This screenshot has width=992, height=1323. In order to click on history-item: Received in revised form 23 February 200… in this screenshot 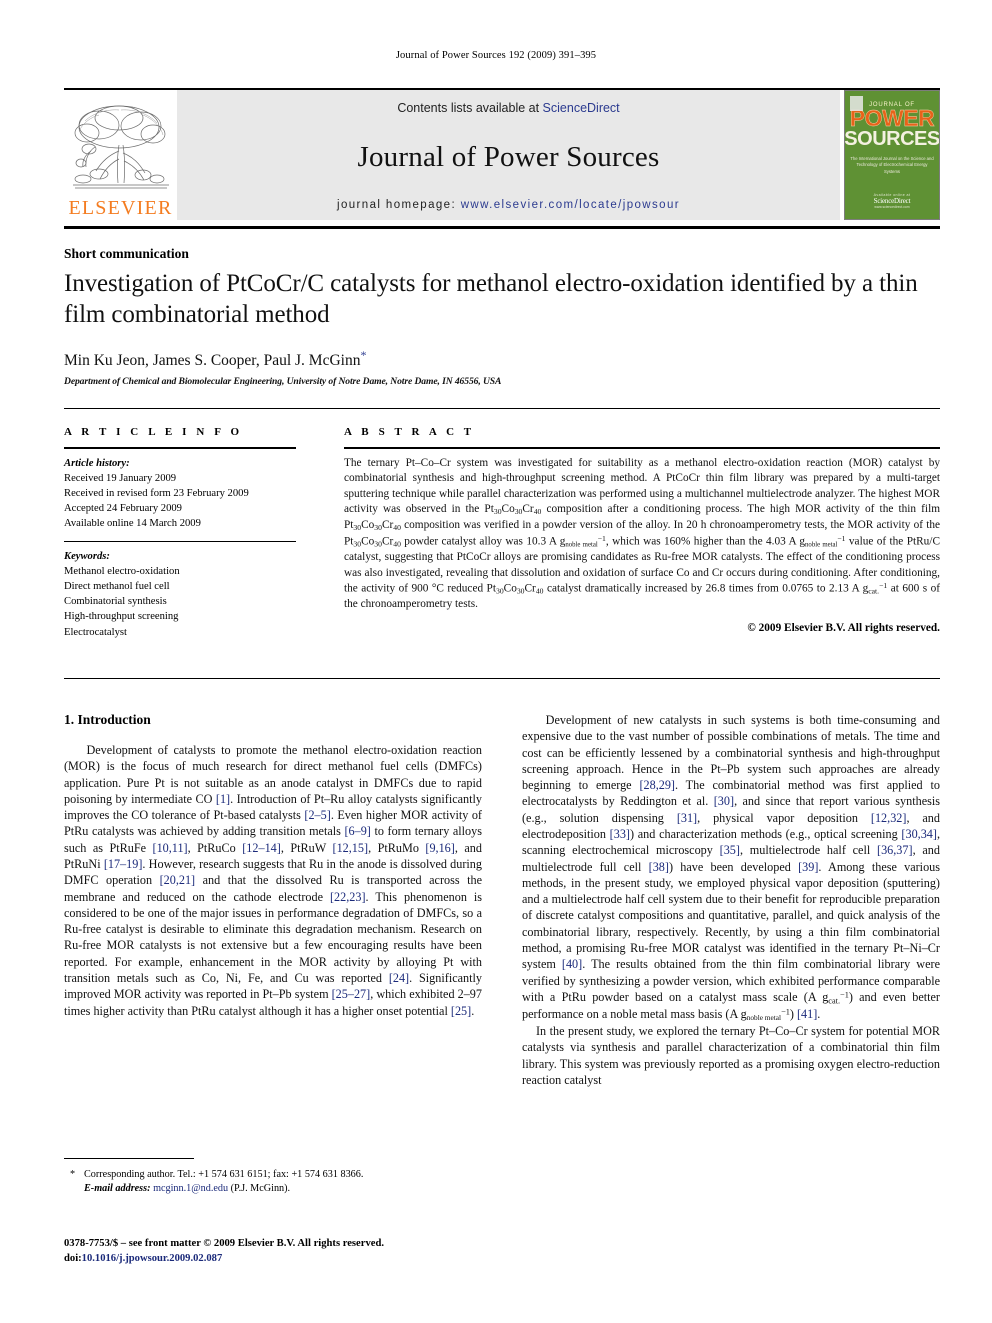, I will do `click(156, 493)`.